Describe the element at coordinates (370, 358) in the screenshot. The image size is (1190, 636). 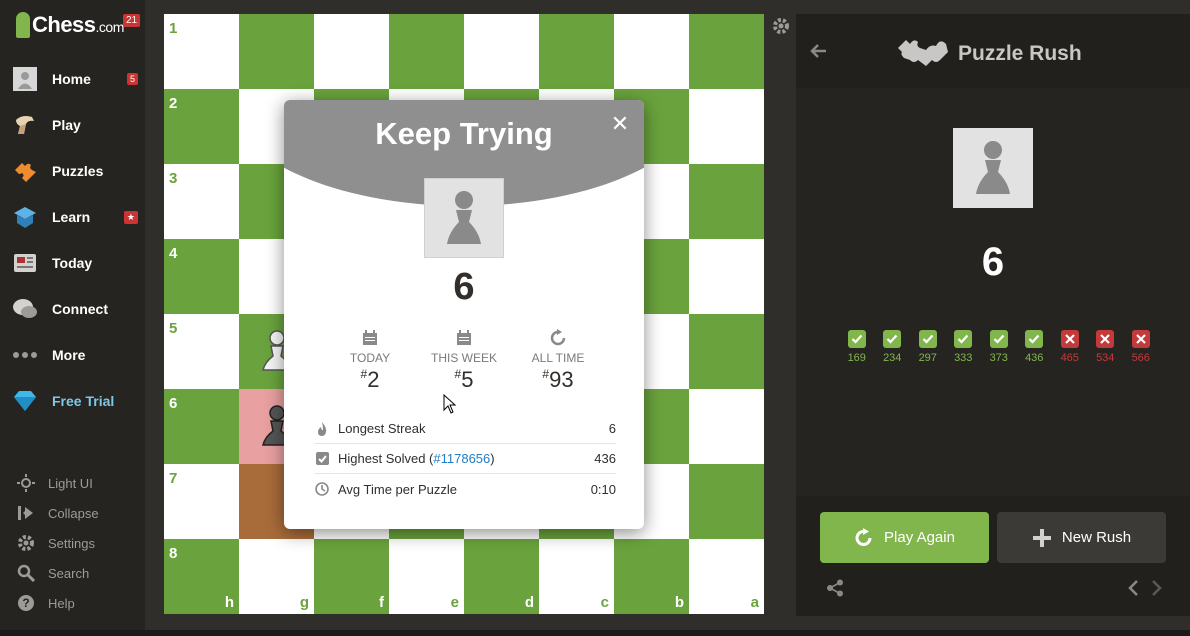
I see `rank-label: TODAY` at that location.